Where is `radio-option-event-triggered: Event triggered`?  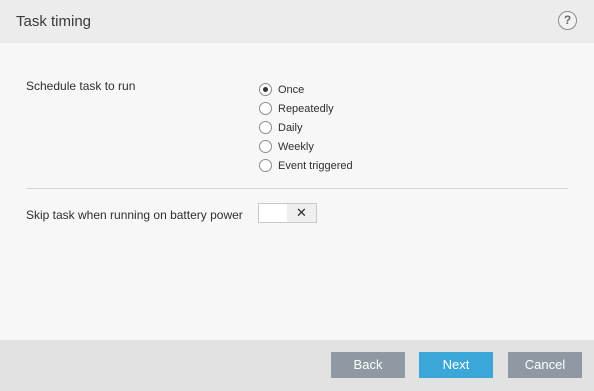
radio-option-event-triggered: Event triggered is located at coordinates (305, 165).